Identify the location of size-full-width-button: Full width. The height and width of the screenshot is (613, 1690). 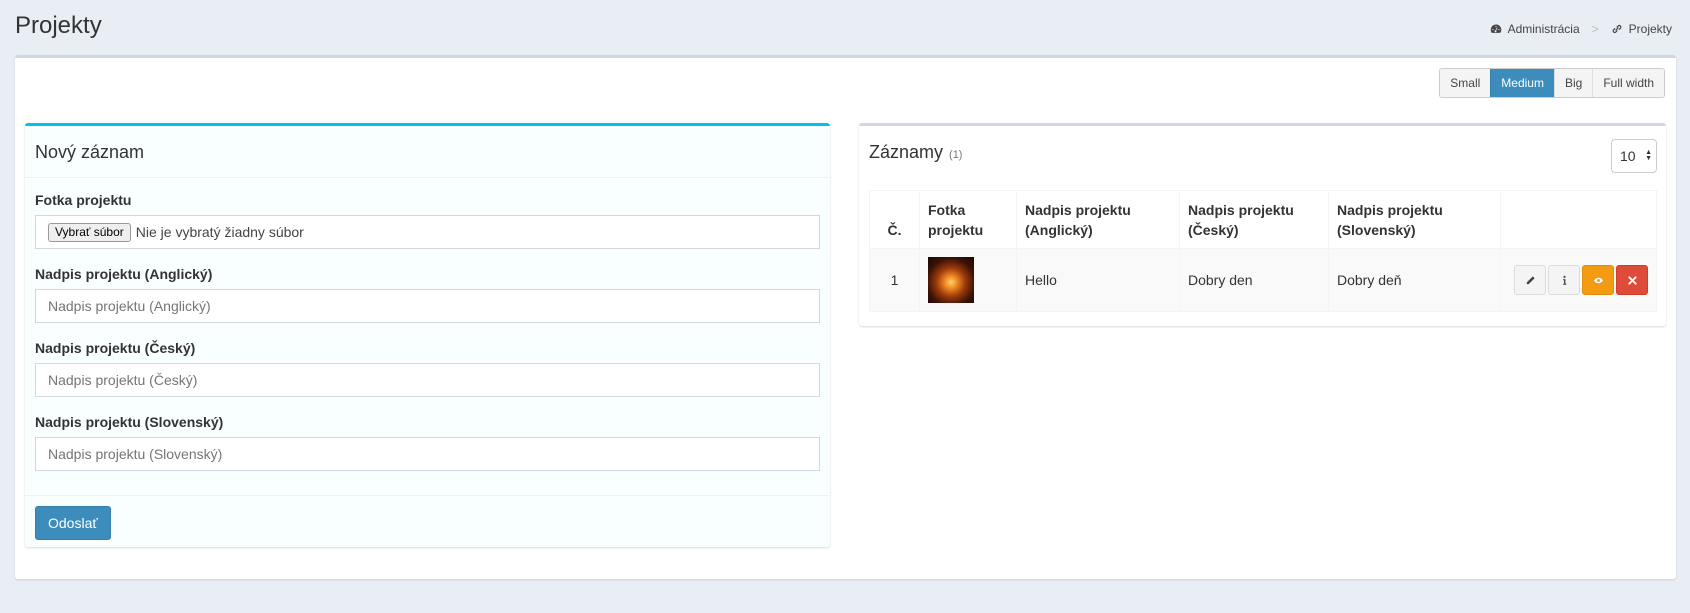
(1628, 83).